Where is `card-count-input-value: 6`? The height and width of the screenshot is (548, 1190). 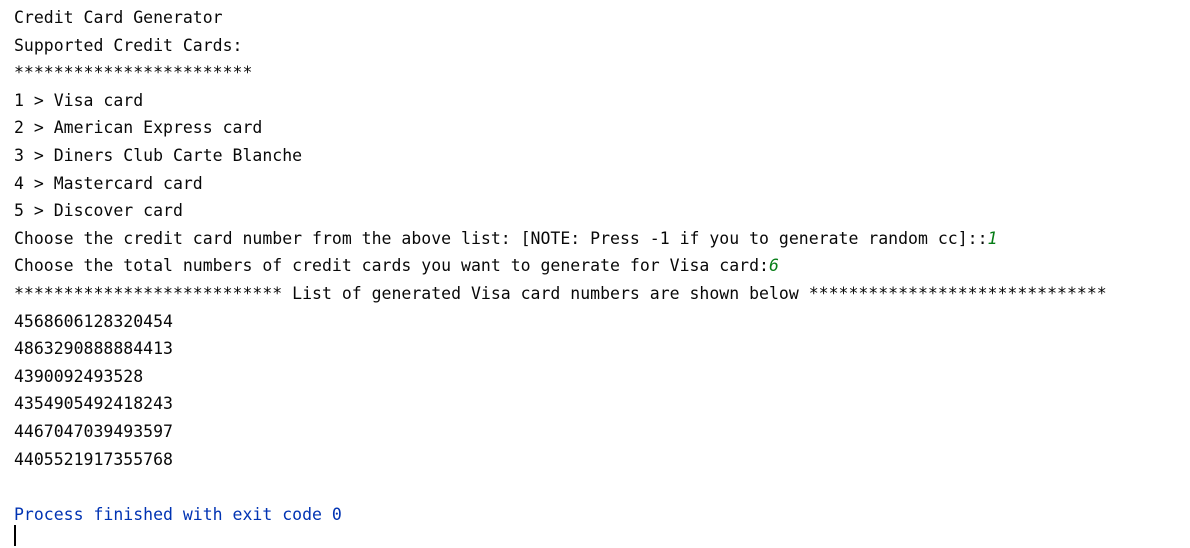
card-count-input-value: 6 is located at coordinates (773, 266).